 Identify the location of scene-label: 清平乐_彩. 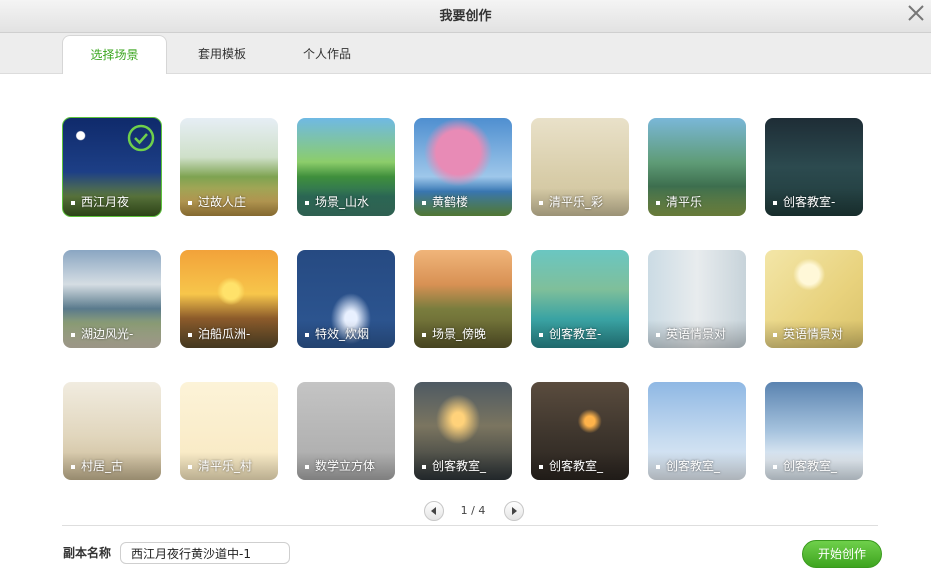
(580, 202).